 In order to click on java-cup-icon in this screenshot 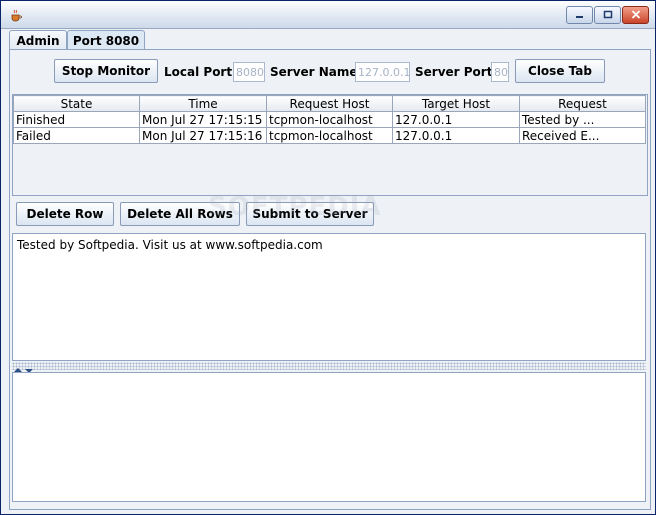, I will do `click(16, 15)`.